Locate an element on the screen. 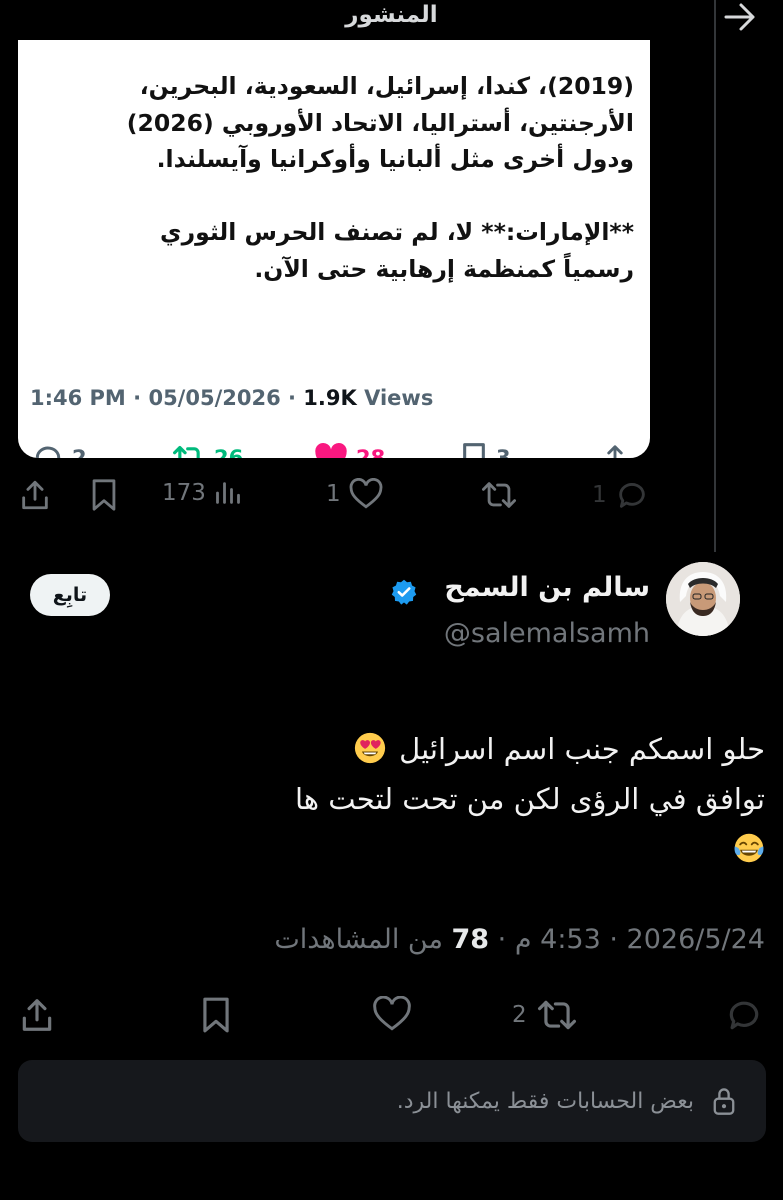 The image size is (783, 1200). parent-like-button: 1 is located at coordinates (354, 494).